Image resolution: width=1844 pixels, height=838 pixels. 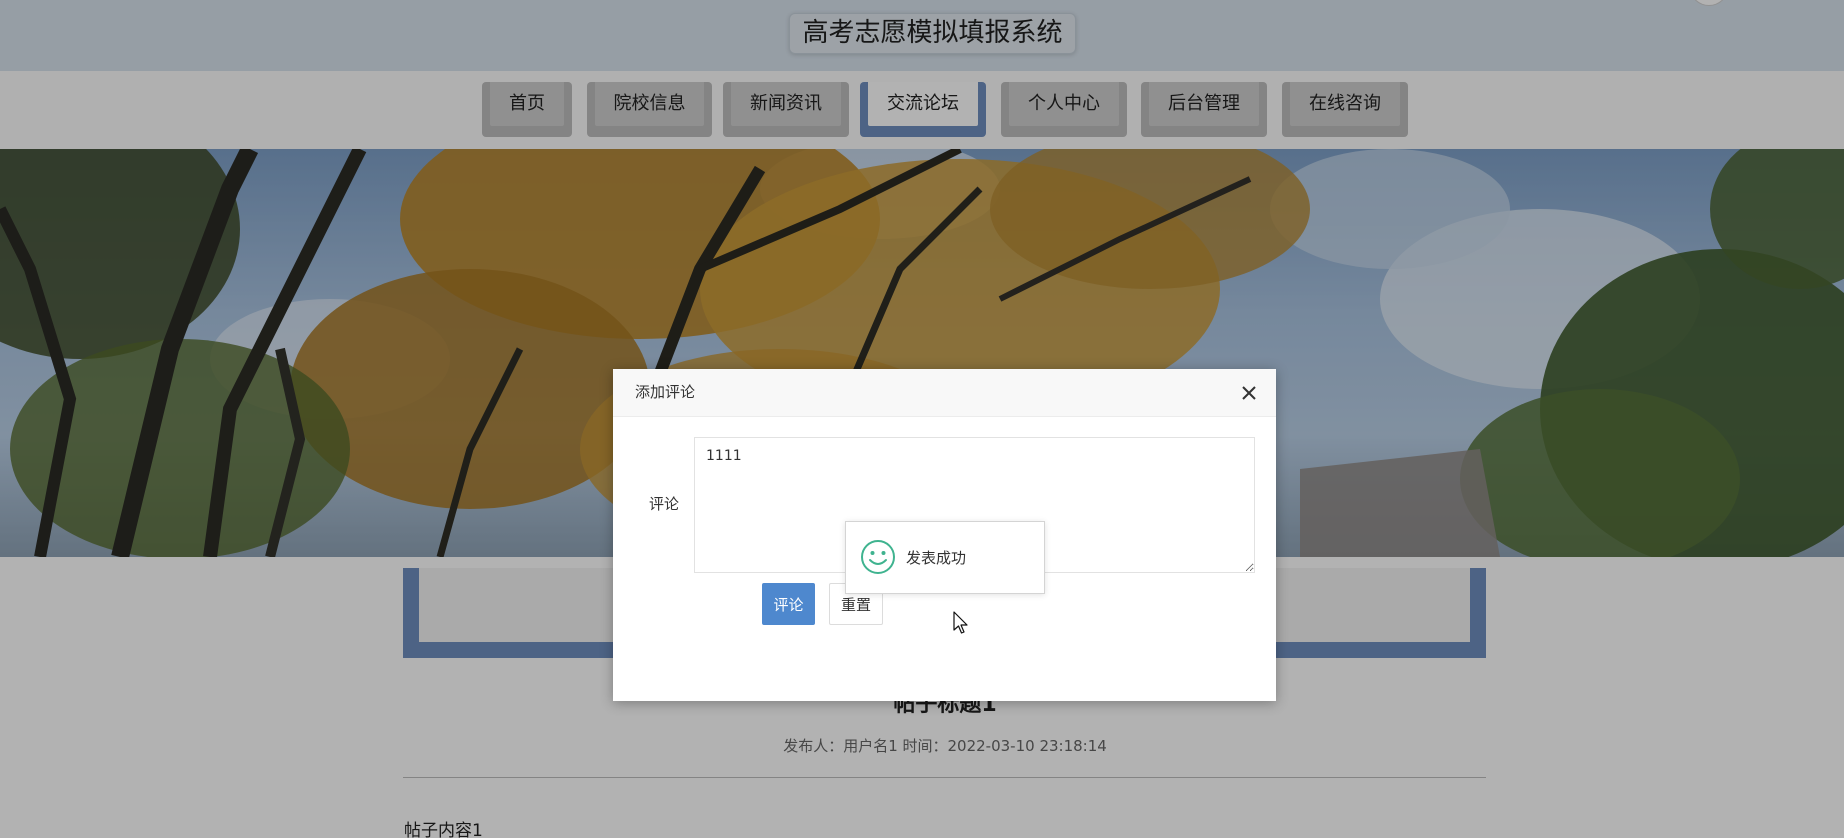 What do you see at coordinates (665, 392) in the screenshot?
I see `dialog-title: 添加评论` at bounding box center [665, 392].